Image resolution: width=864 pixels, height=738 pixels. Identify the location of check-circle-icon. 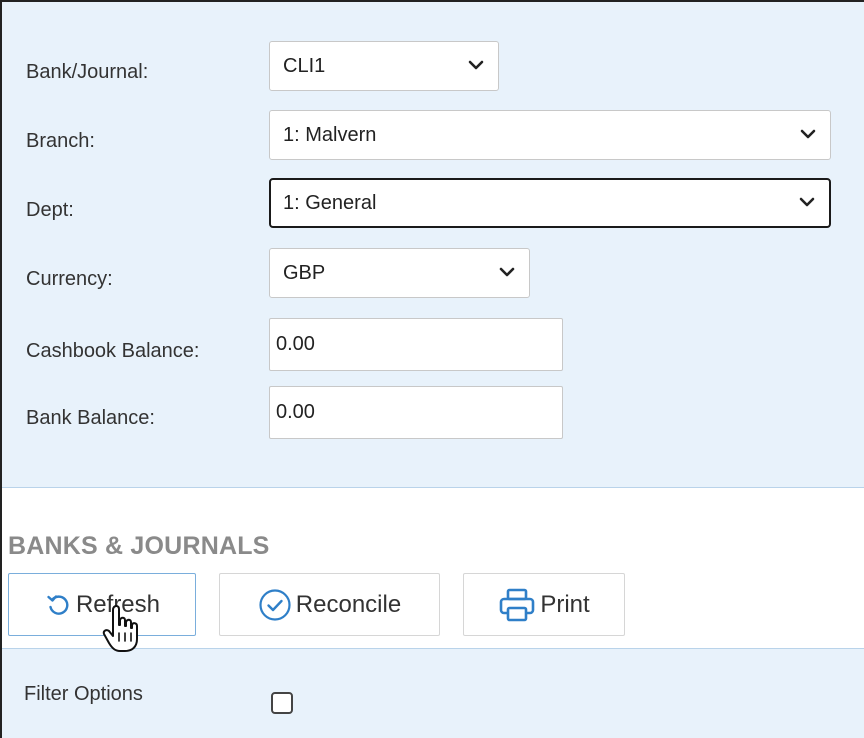
(275, 604).